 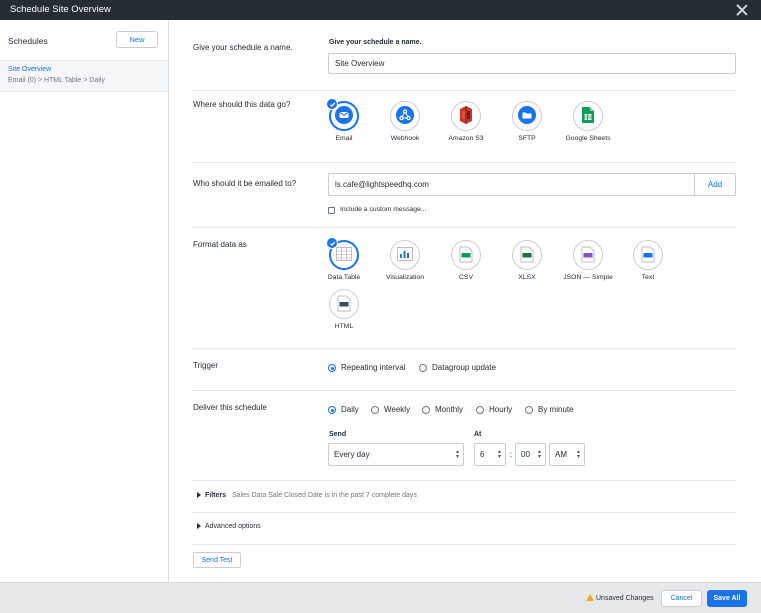 What do you see at coordinates (60, 9) in the screenshot?
I see `window-title: Schedule Site Overview` at bounding box center [60, 9].